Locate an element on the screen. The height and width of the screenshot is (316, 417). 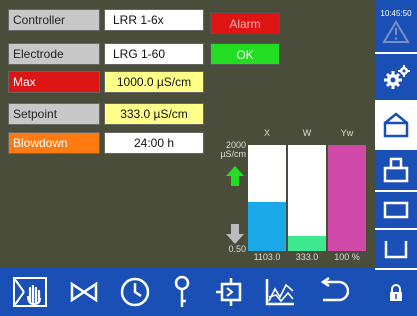
warning-button: 10:45:50 is located at coordinates (396, 26).